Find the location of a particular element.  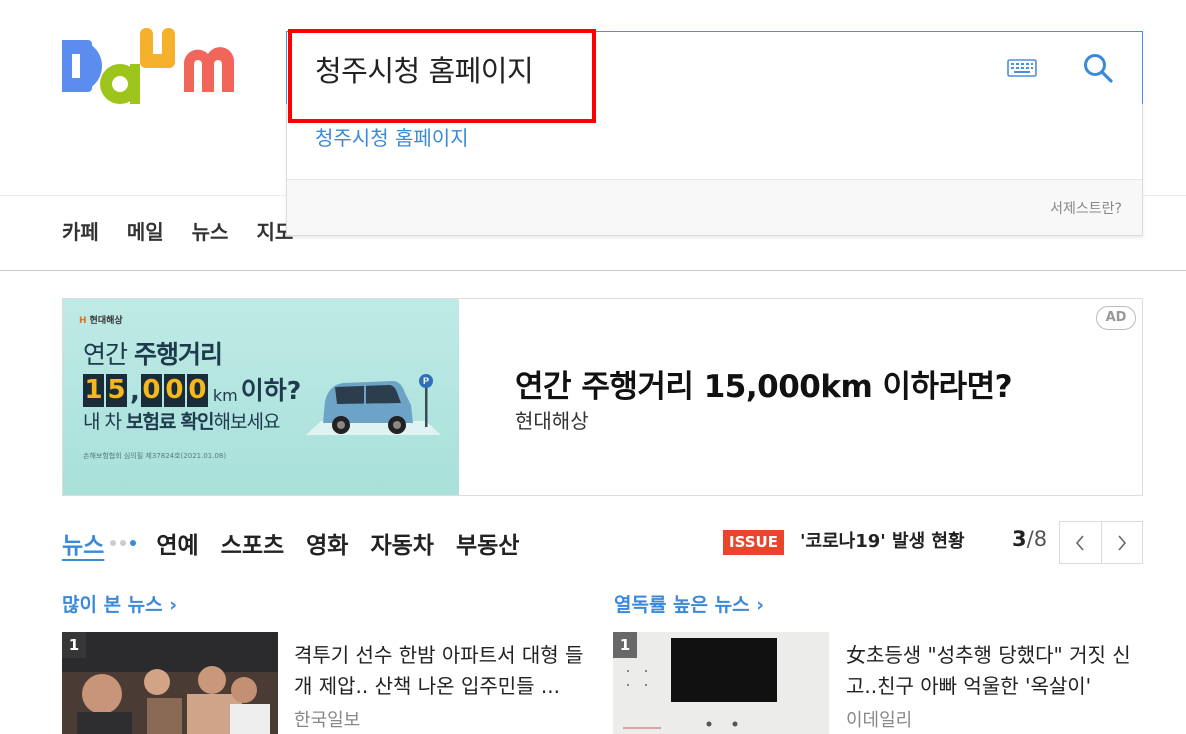

ad-advertiser: 현대해상 is located at coordinates (552, 421).